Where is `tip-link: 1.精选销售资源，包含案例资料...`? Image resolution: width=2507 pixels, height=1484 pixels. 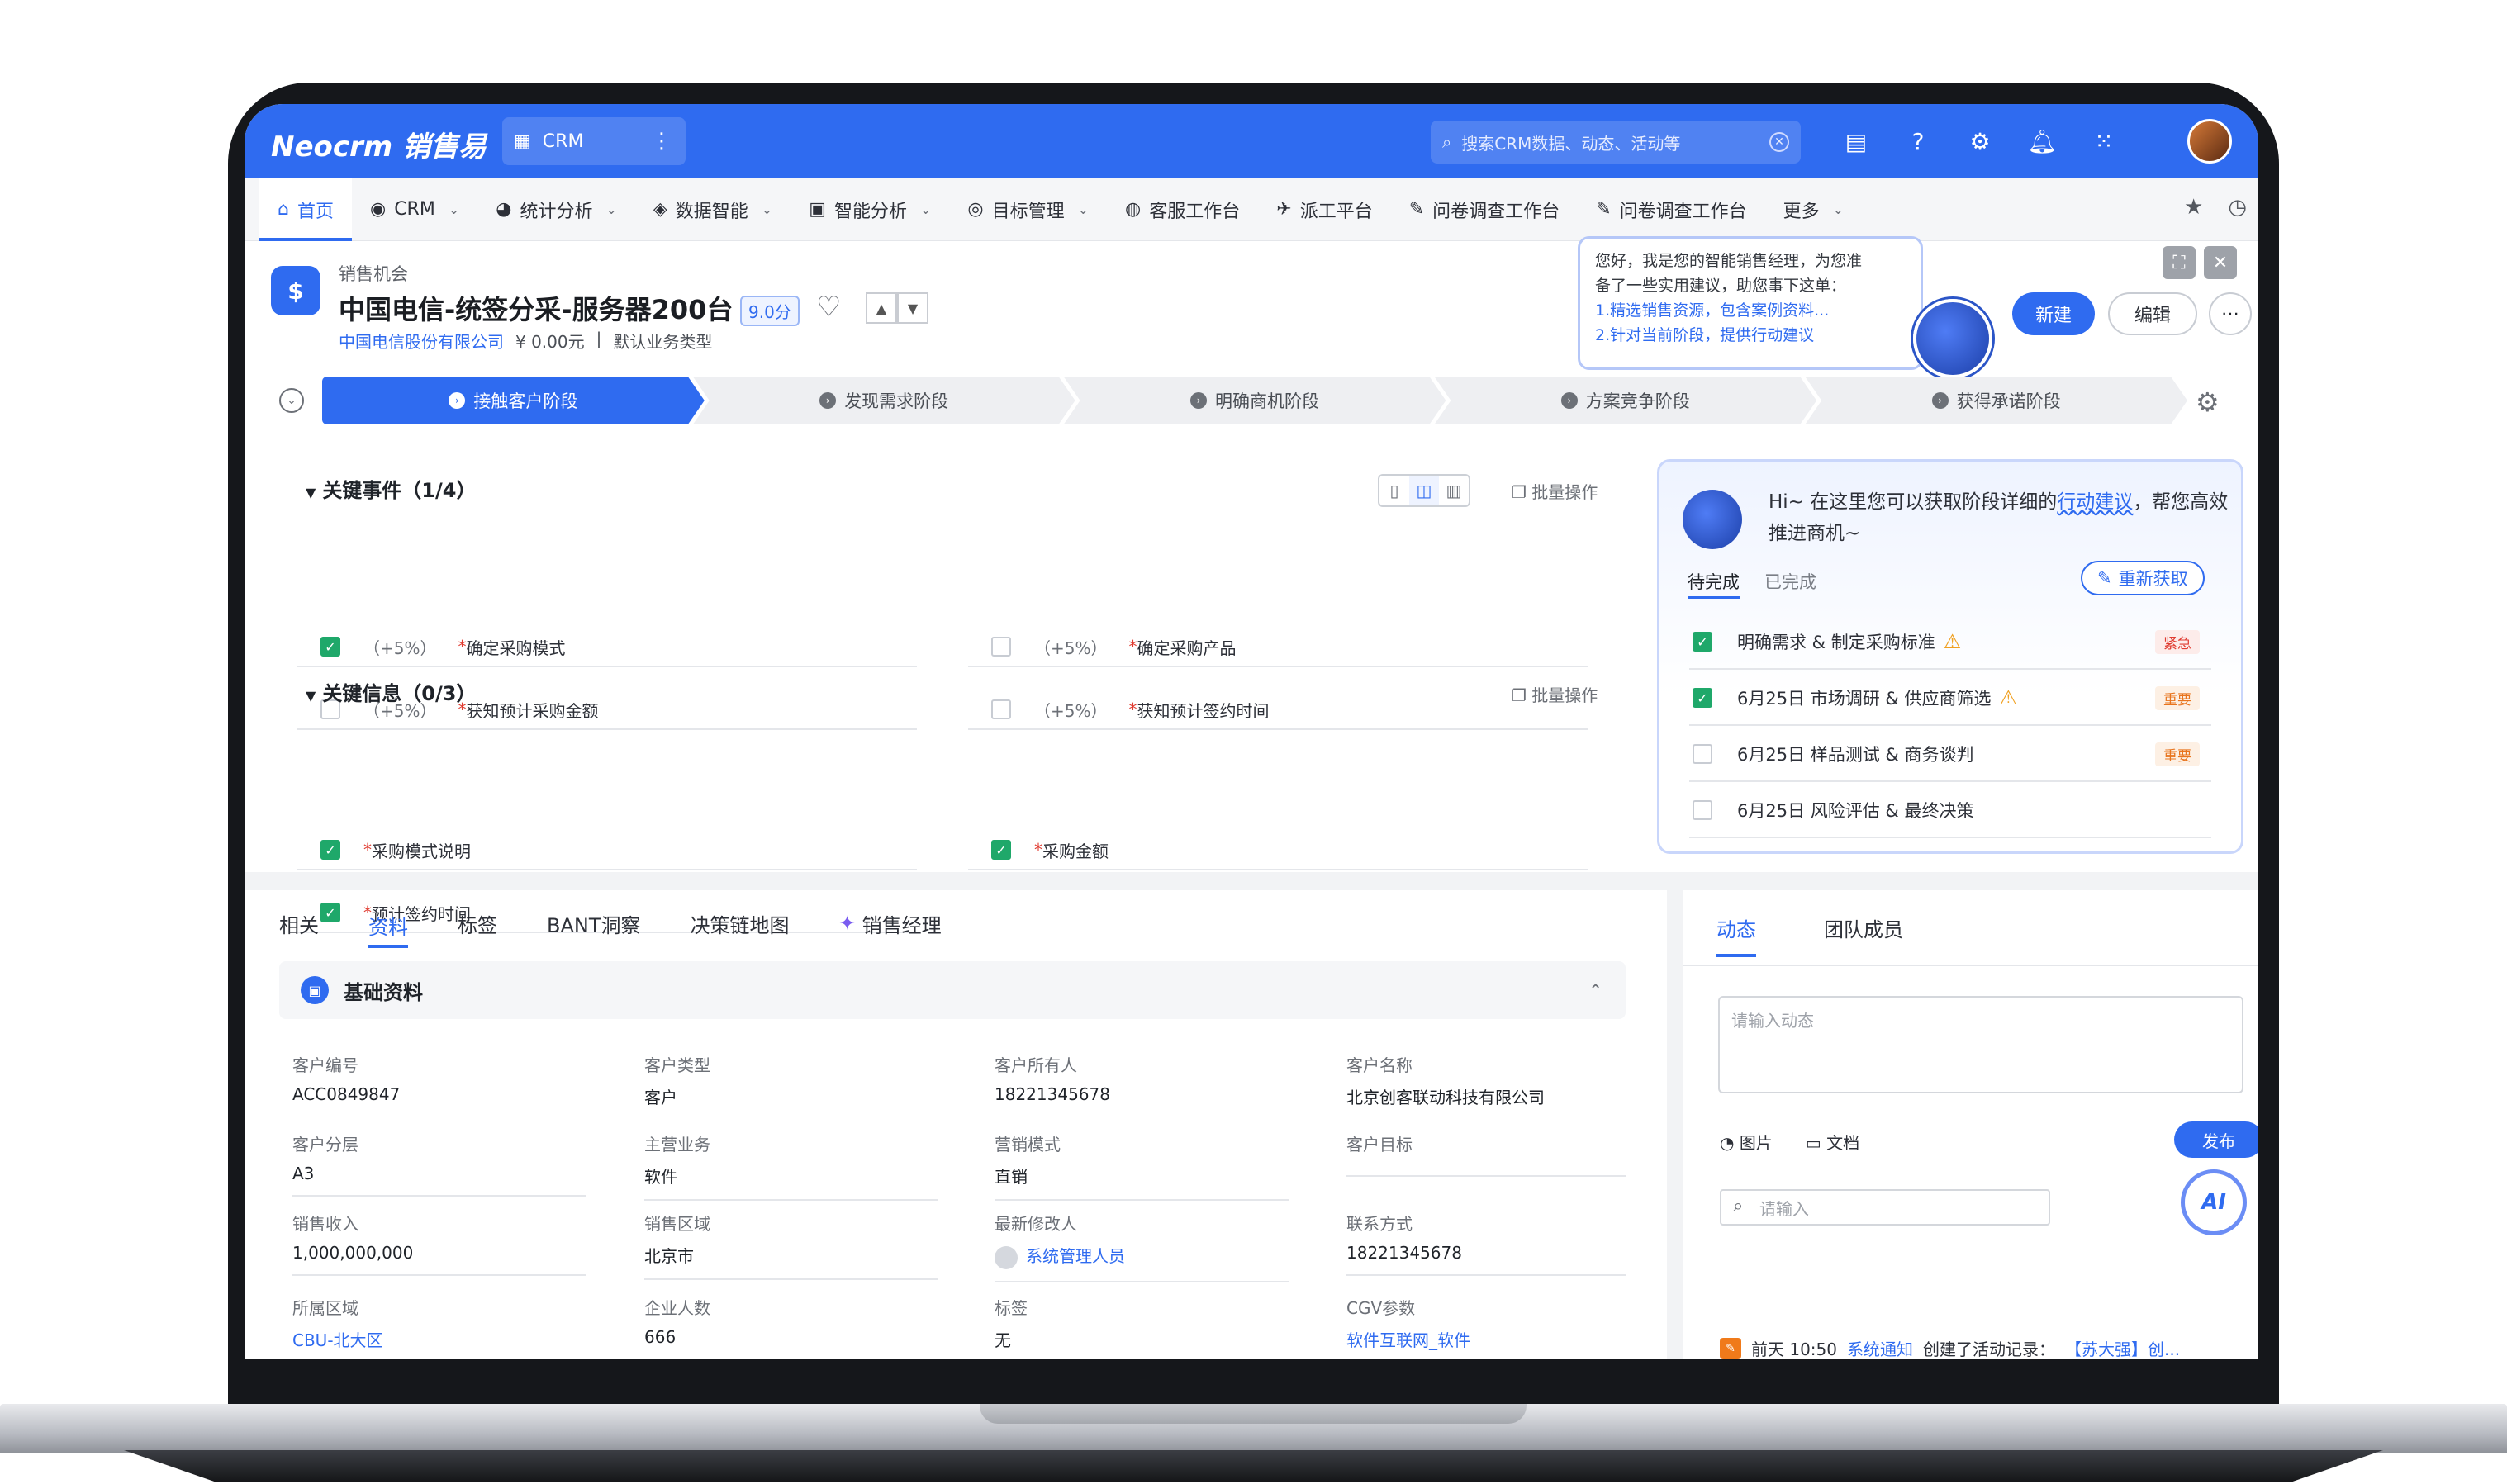 tip-link: 1.精选销售资源，包含案例资料... is located at coordinates (1750, 310).